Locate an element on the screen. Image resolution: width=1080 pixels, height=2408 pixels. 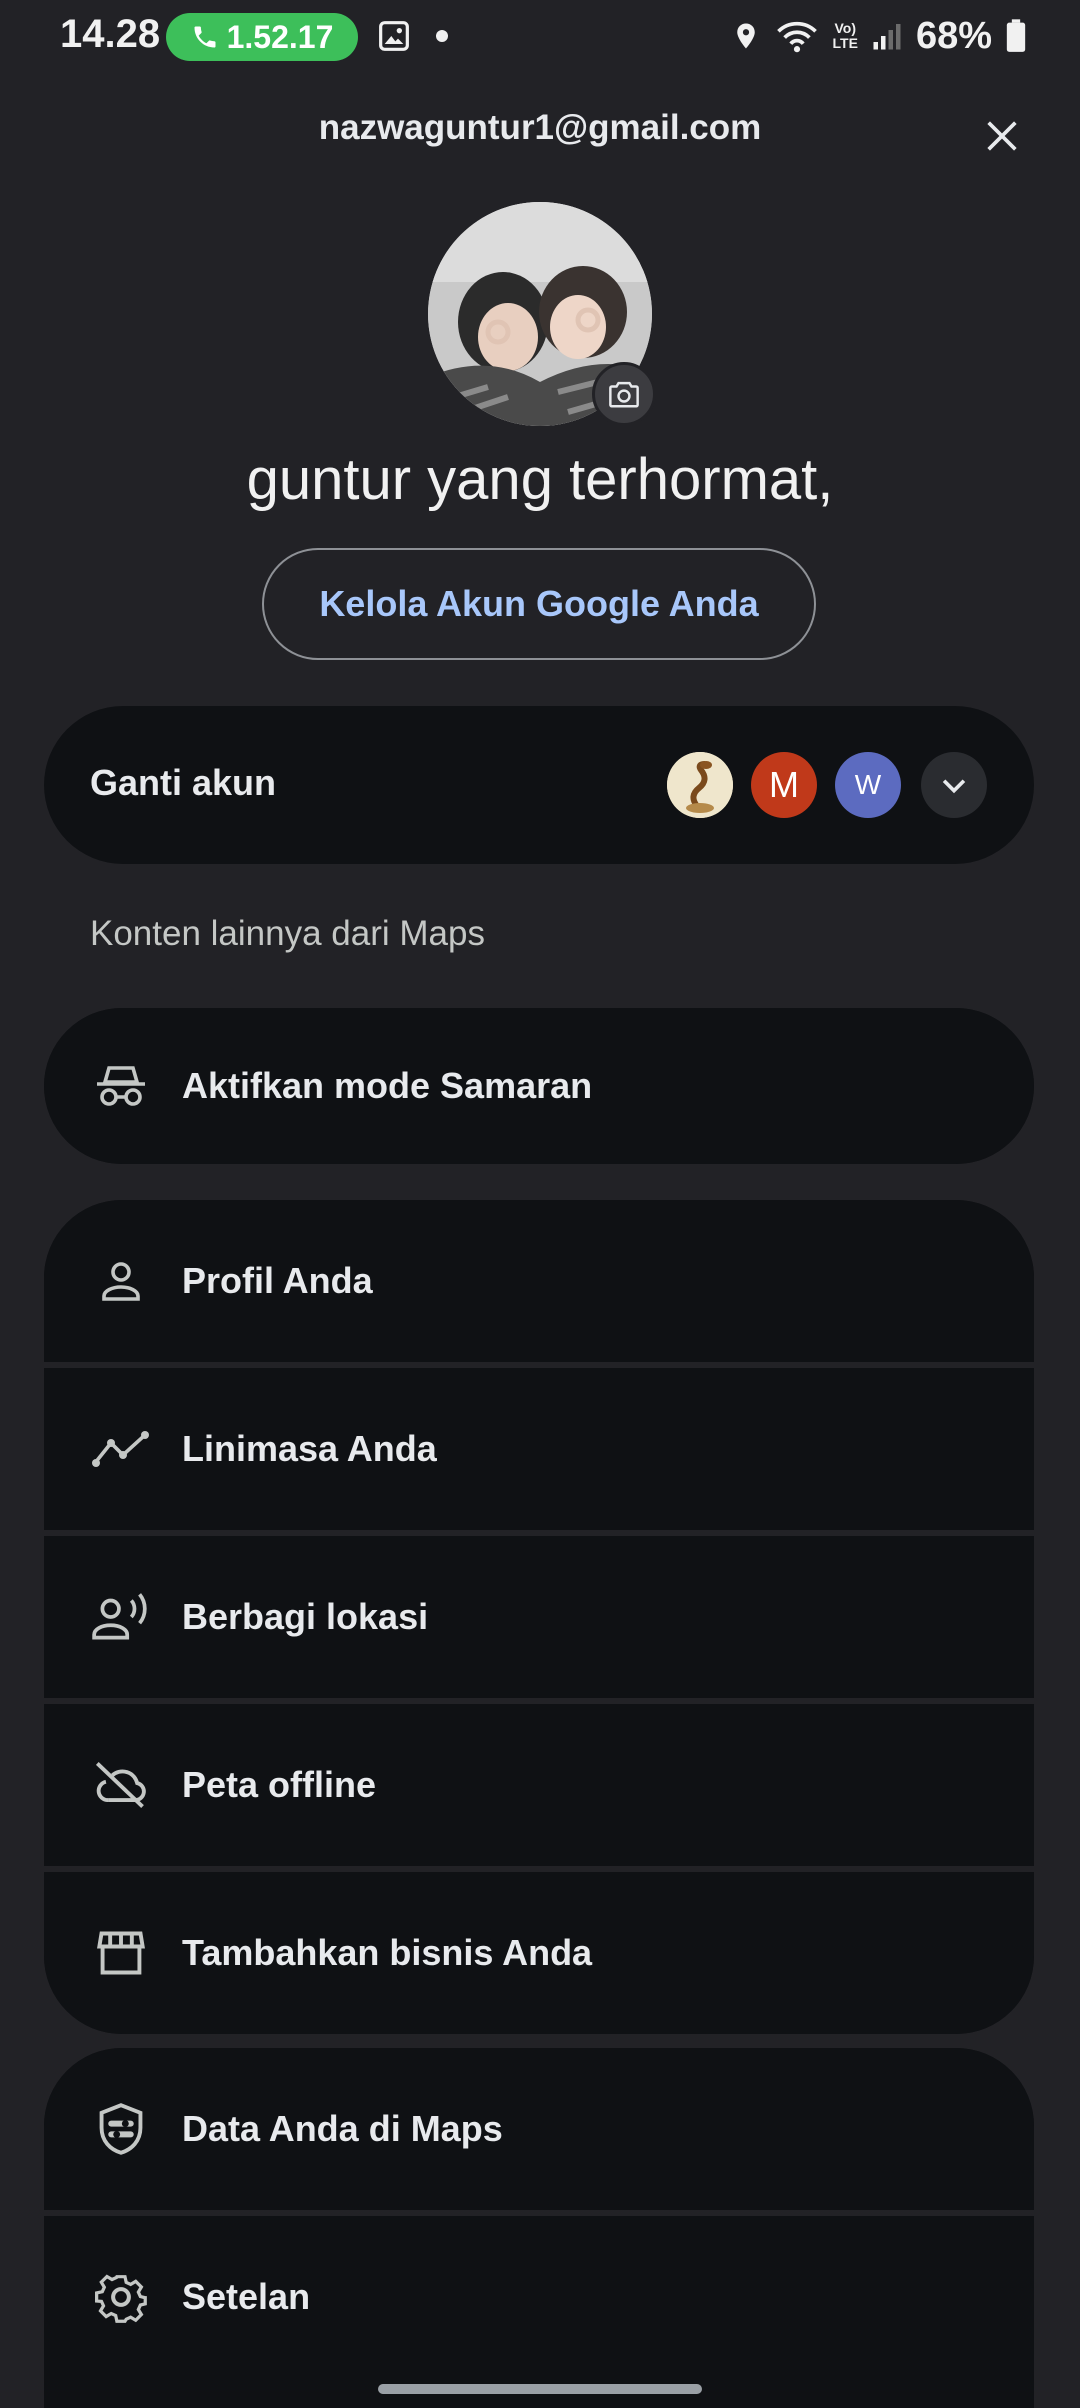
call-duration: 1.52.17 is located at coordinates (280, 36).